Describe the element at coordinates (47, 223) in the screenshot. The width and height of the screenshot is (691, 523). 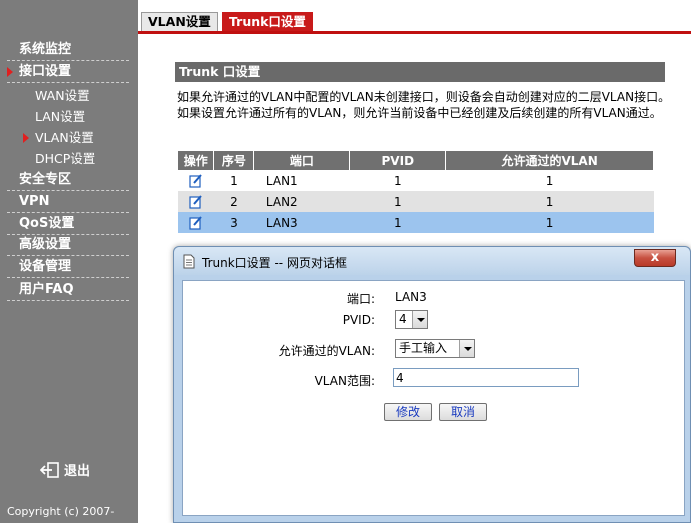
I see `sidebar-item-label: QoS设置` at that location.